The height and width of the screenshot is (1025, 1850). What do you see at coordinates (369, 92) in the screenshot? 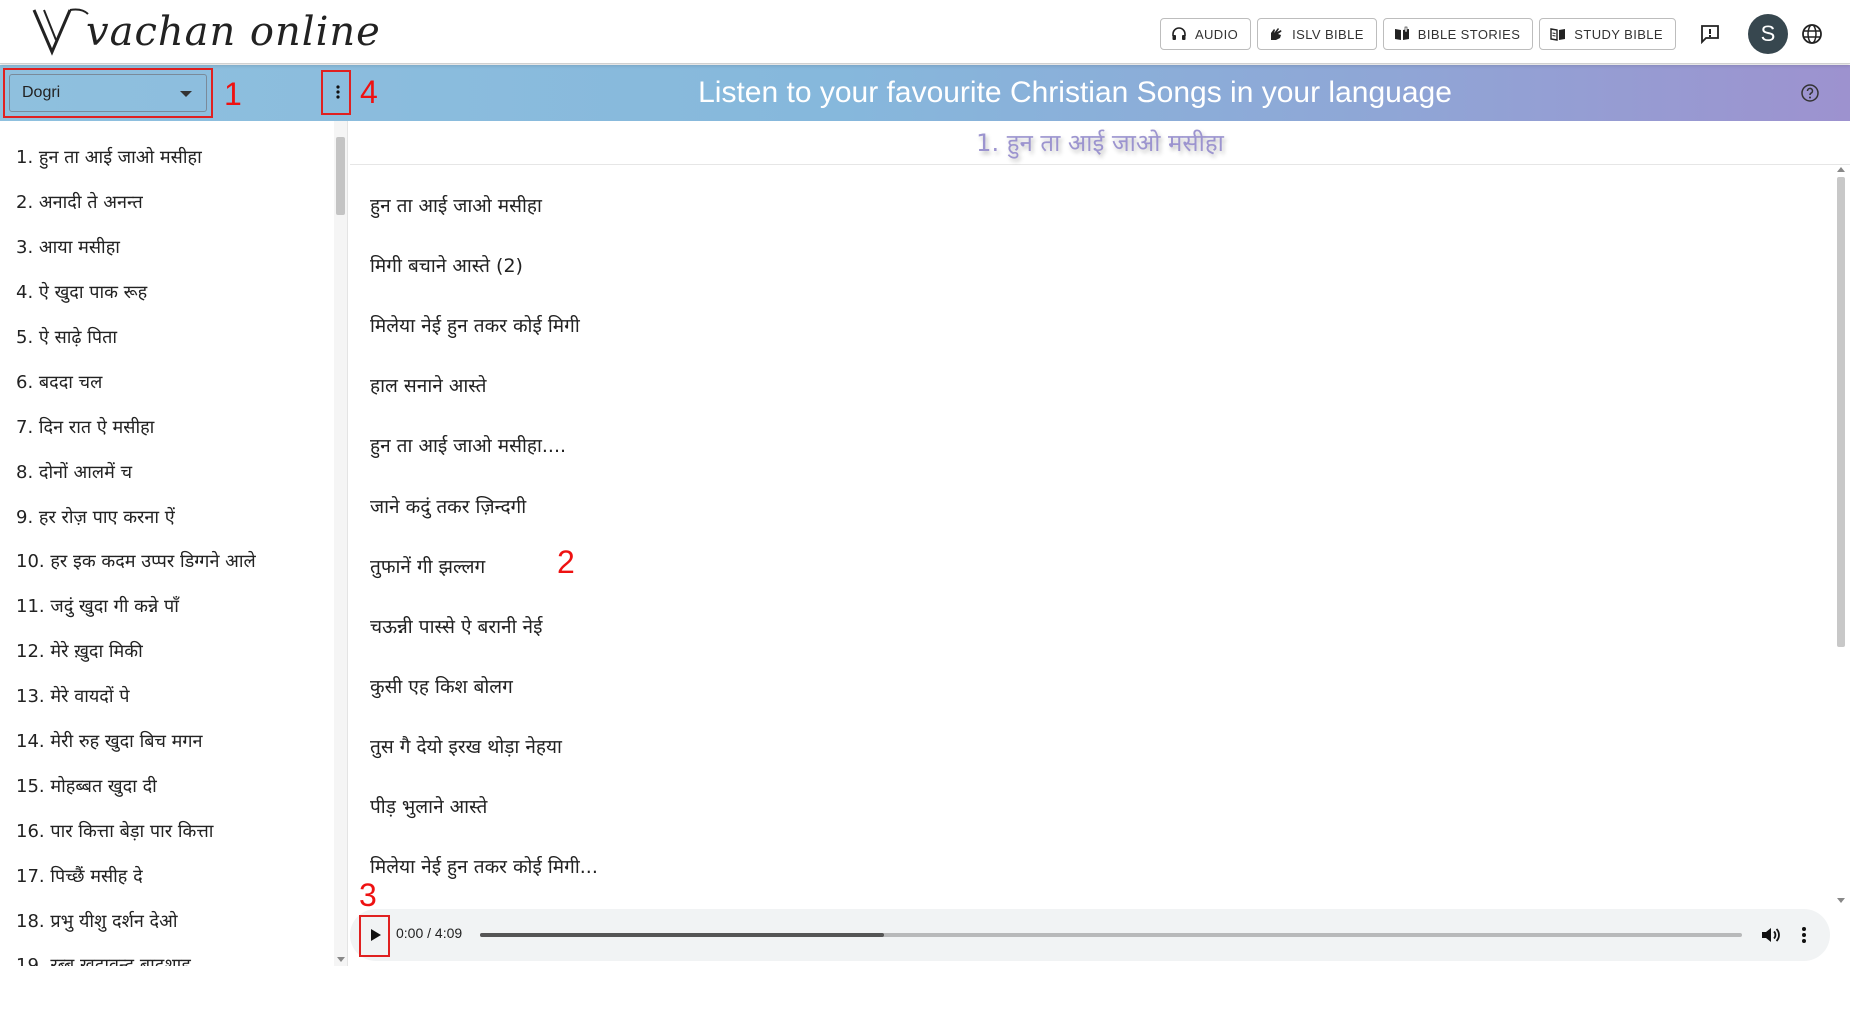
I see `annotation-label: 4` at bounding box center [369, 92].